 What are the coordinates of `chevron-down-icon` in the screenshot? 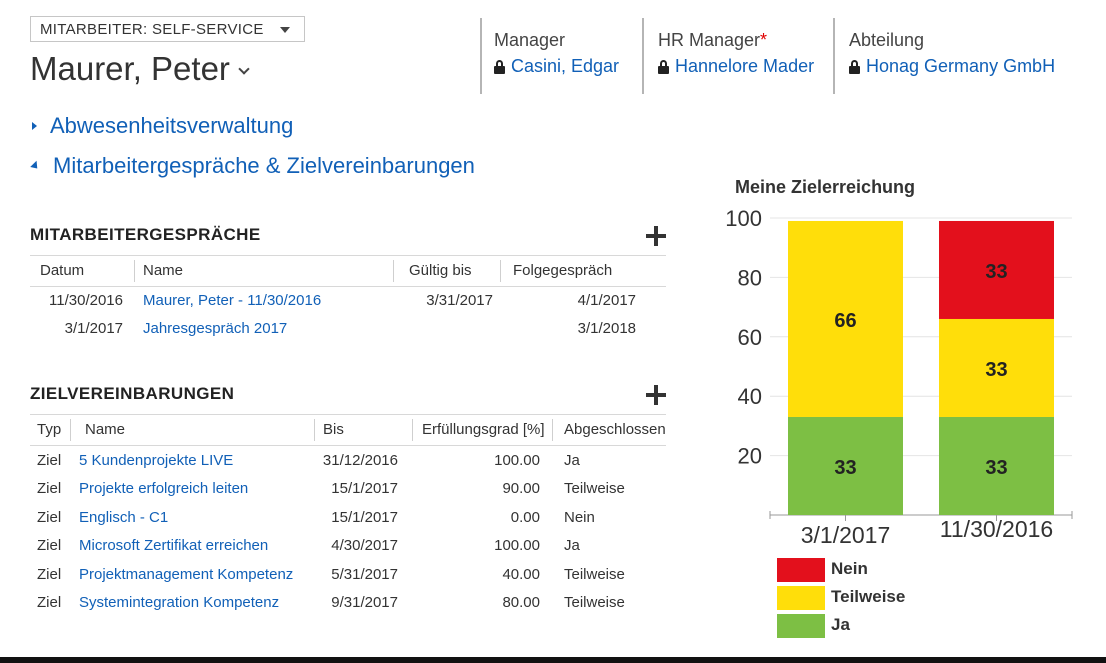 It's located at (244, 69).